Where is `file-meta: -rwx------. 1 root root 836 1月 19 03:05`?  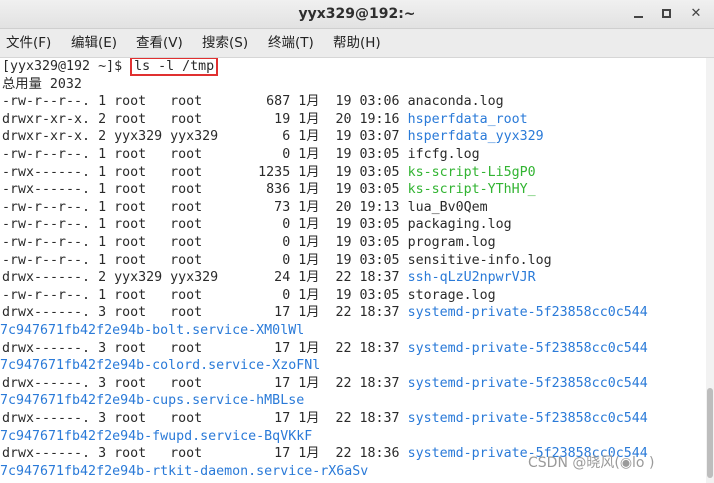
file-meta: -rwx------. 1 root root 836 1月 19 03:05 is located at coordinates (205, 190).